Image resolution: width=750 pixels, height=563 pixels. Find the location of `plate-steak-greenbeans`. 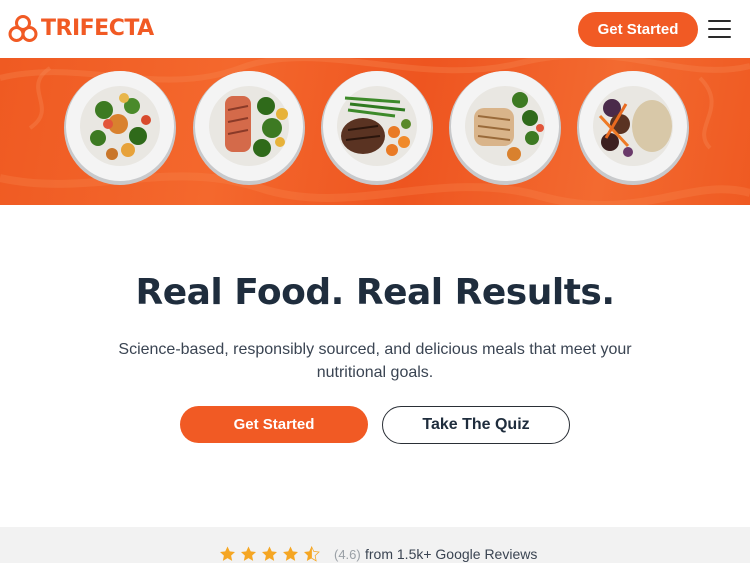

plate-steak-greenbeans is located at coordinates (377, 128).